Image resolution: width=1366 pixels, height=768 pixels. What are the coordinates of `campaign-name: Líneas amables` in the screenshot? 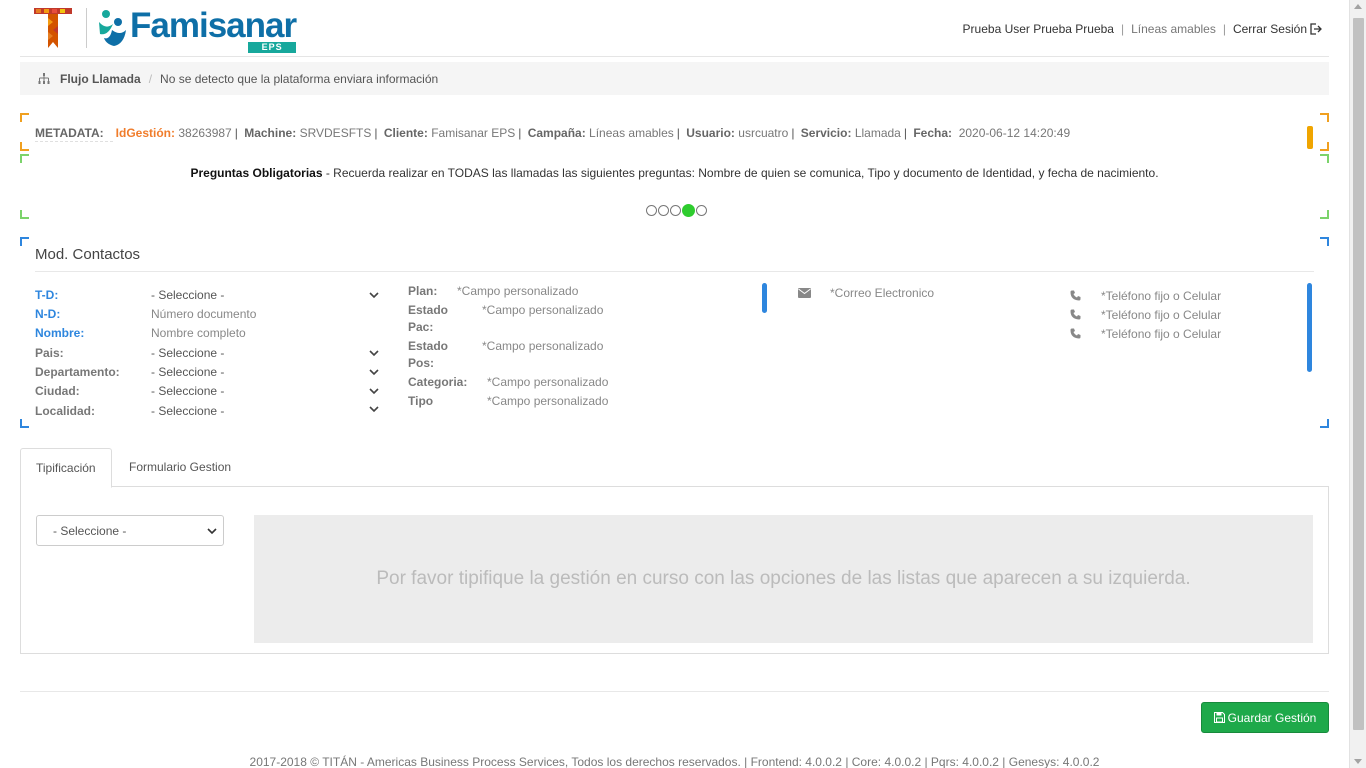 It's located at (1173, 29).